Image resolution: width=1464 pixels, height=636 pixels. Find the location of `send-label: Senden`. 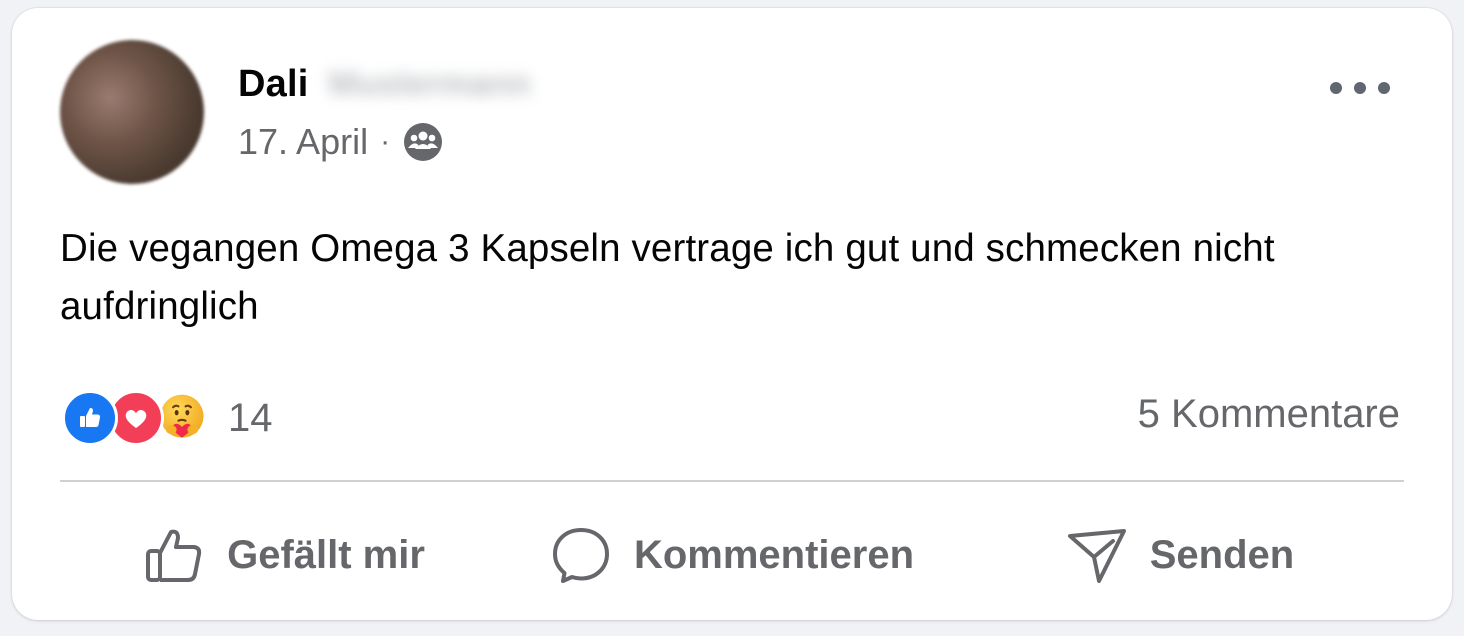

send-label: Senden is located at coordinates (1222, 554).